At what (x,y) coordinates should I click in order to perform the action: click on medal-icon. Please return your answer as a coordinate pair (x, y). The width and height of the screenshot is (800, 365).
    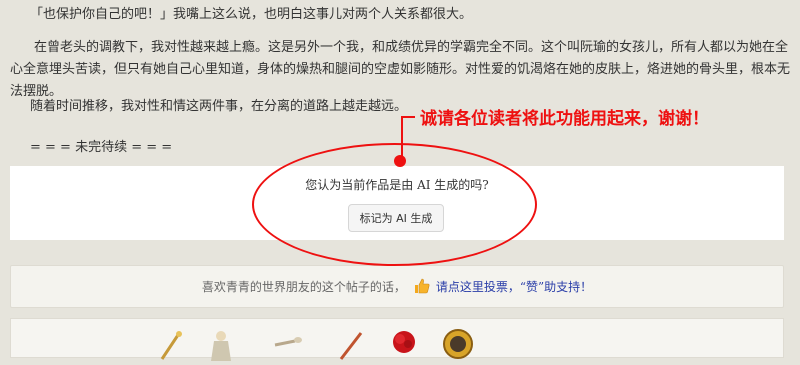
    Looking at the image, I should click on (458, 344).